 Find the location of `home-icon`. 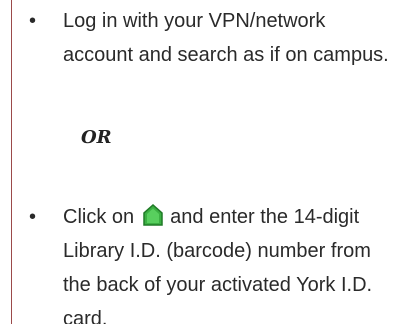

home-icon is located at coordinates (153, 215).